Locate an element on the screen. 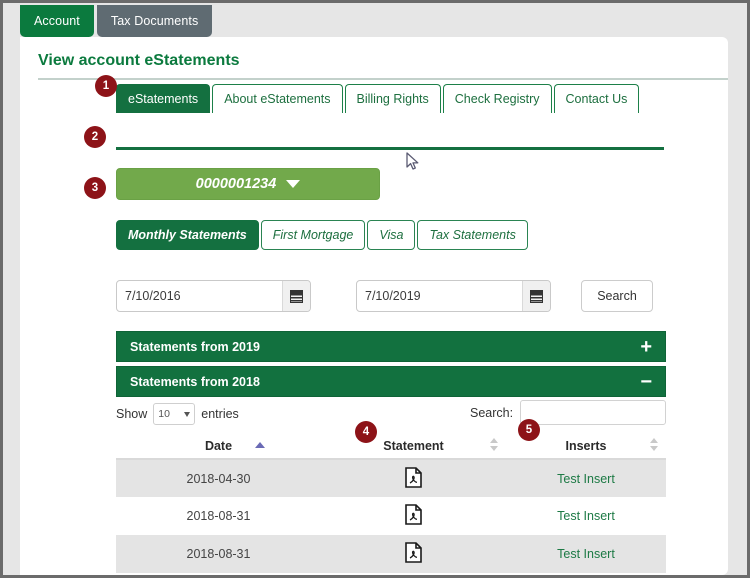  date-search-button-label: Search is located at coordinates (617, 296).